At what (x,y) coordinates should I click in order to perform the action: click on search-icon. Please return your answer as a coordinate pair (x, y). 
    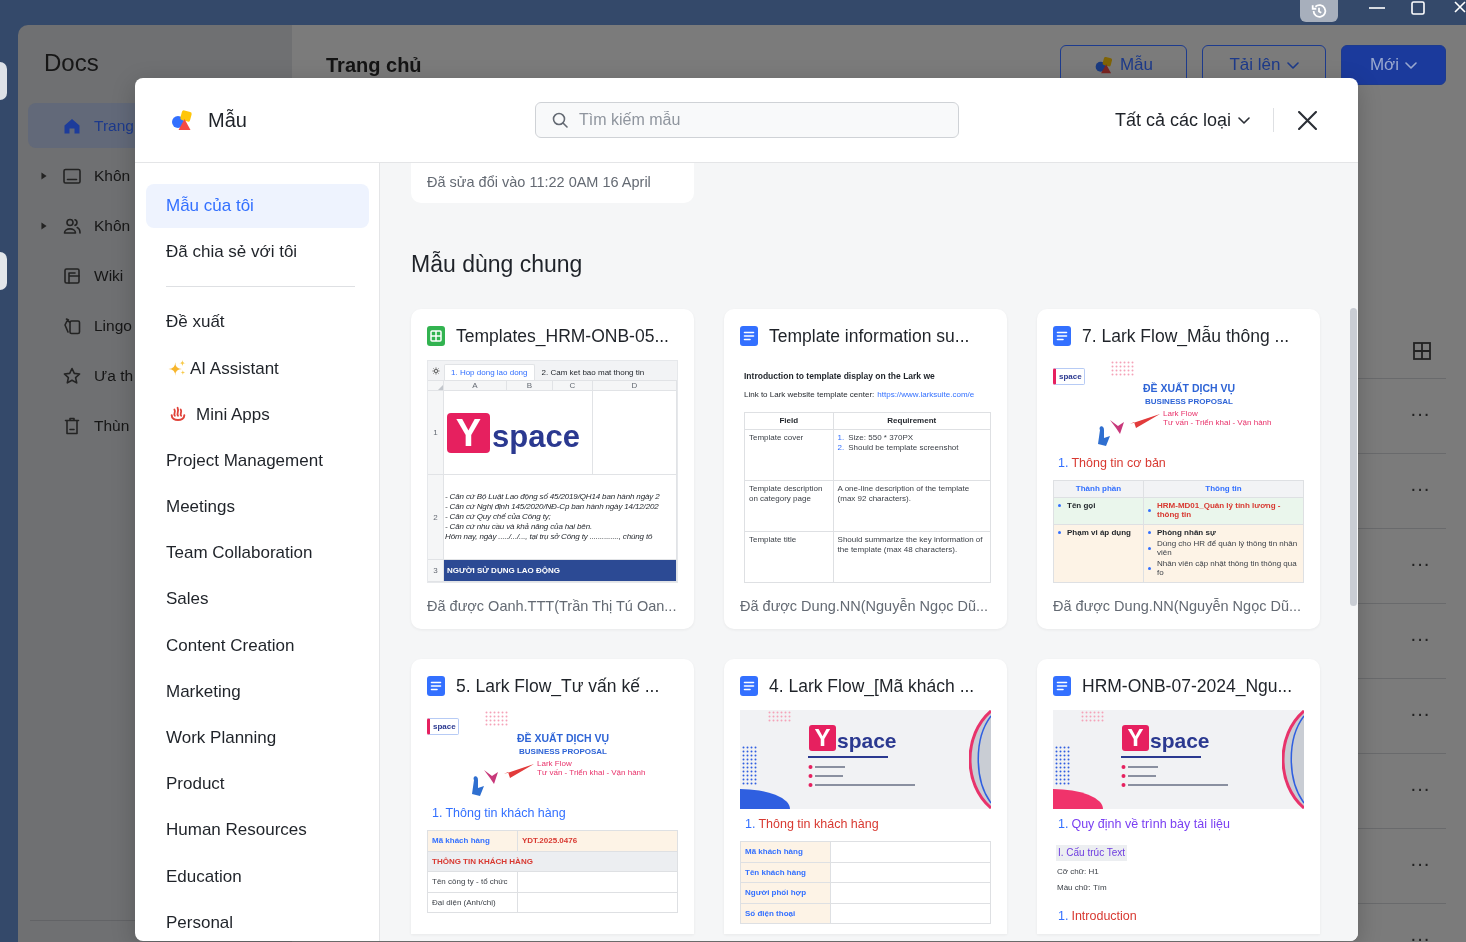
    Looking at the image, I should click on (560, 120).